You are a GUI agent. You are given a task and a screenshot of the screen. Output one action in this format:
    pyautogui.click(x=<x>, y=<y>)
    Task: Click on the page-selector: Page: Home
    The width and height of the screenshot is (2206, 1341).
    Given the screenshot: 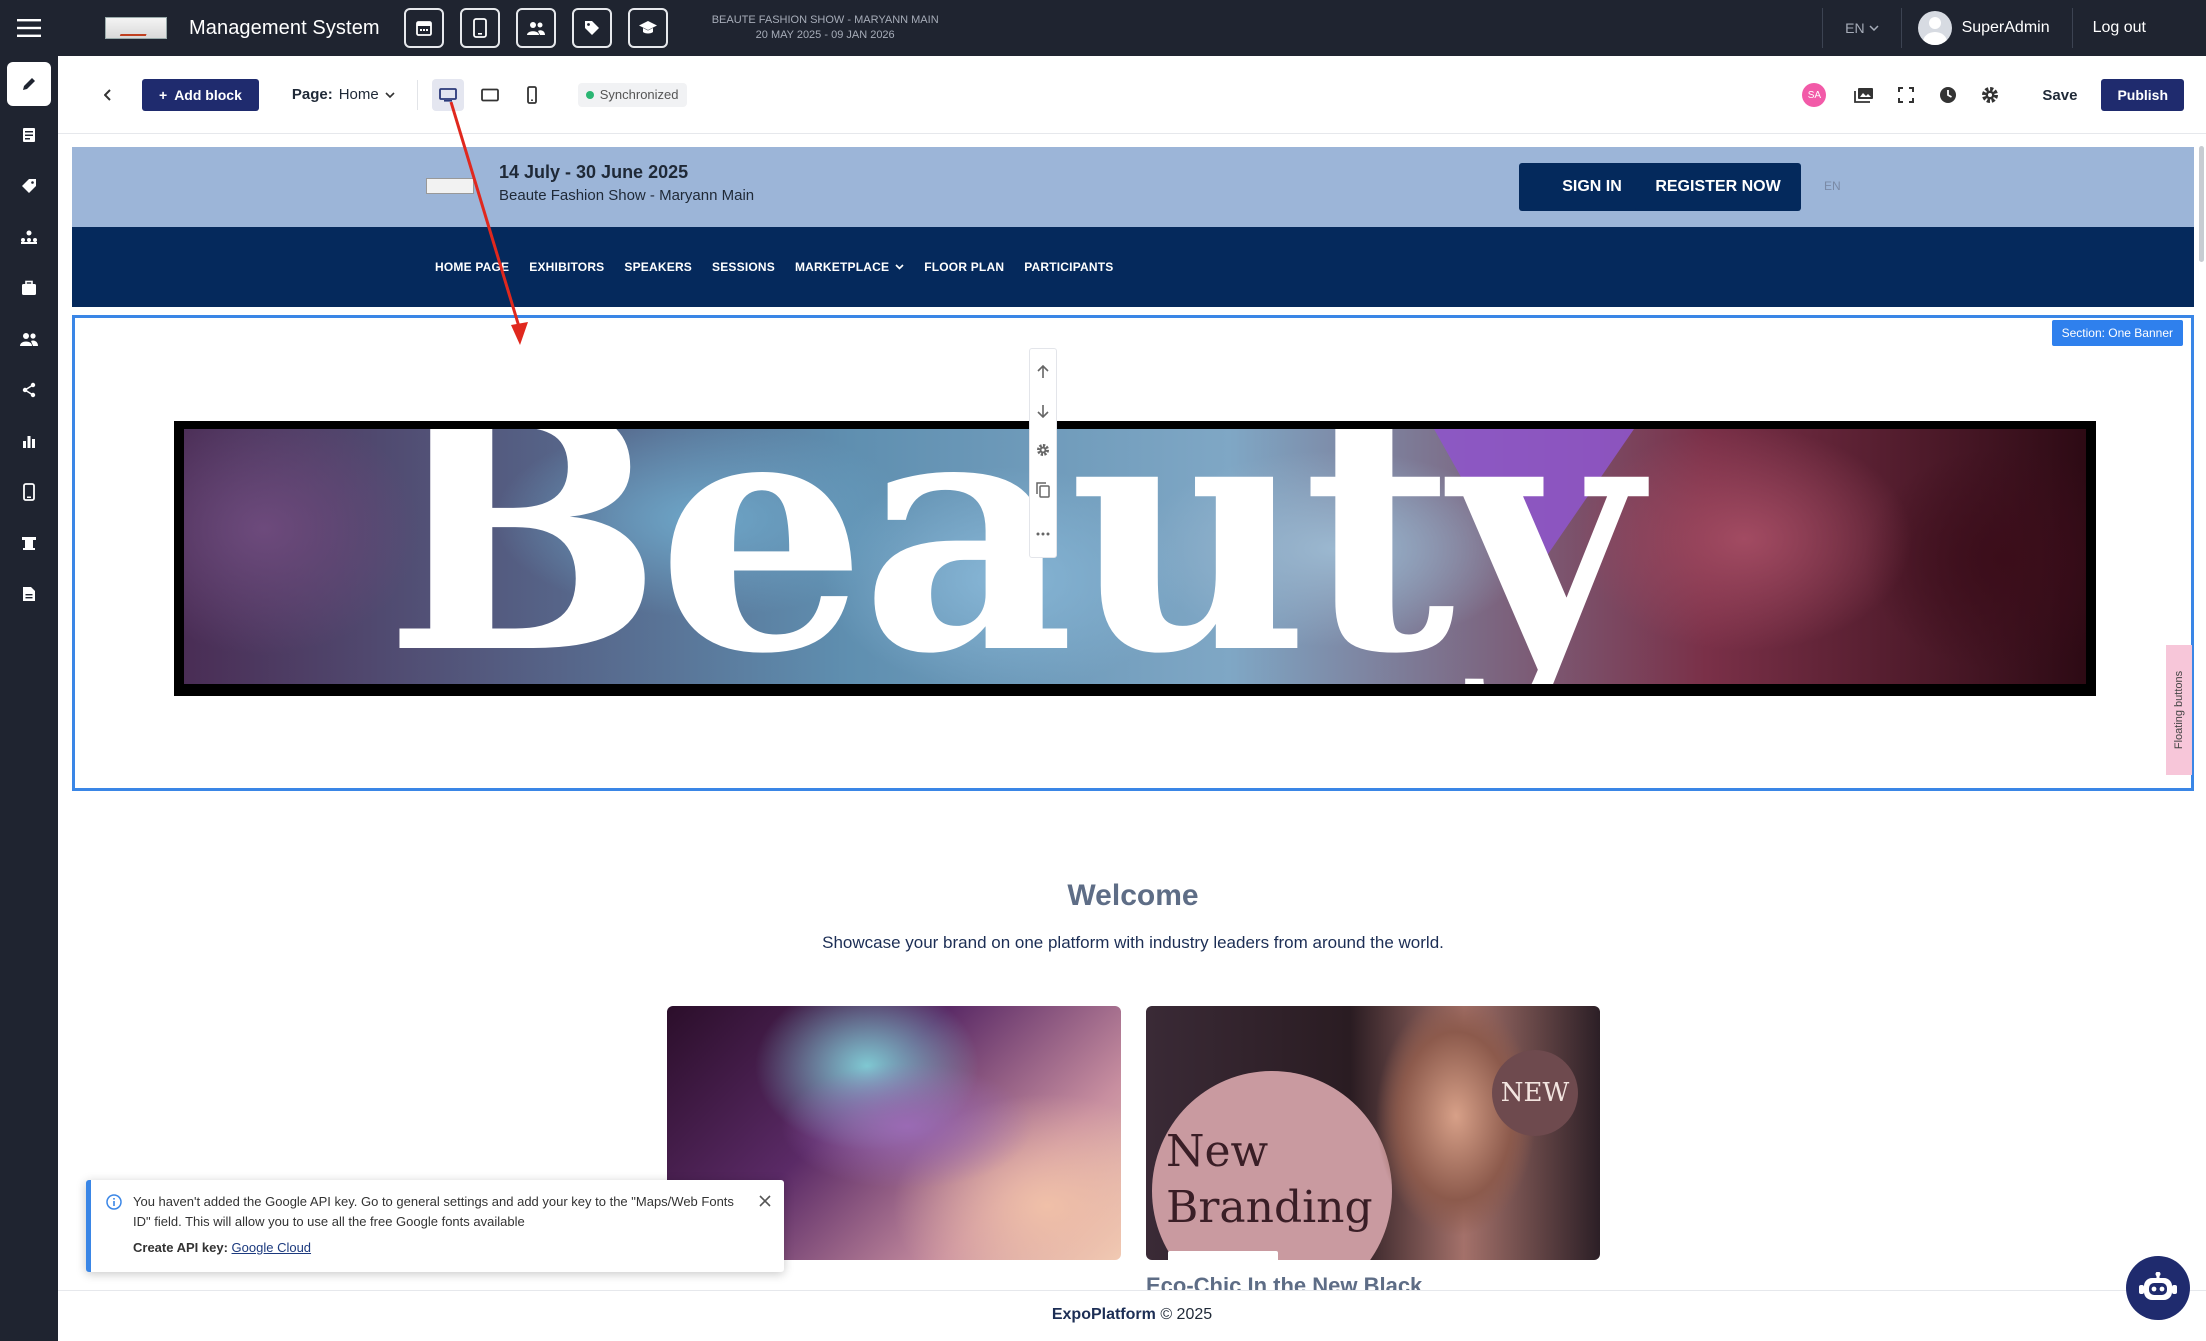 What is the action you would take?
    pyautogui.click(x=343, y=94)
    